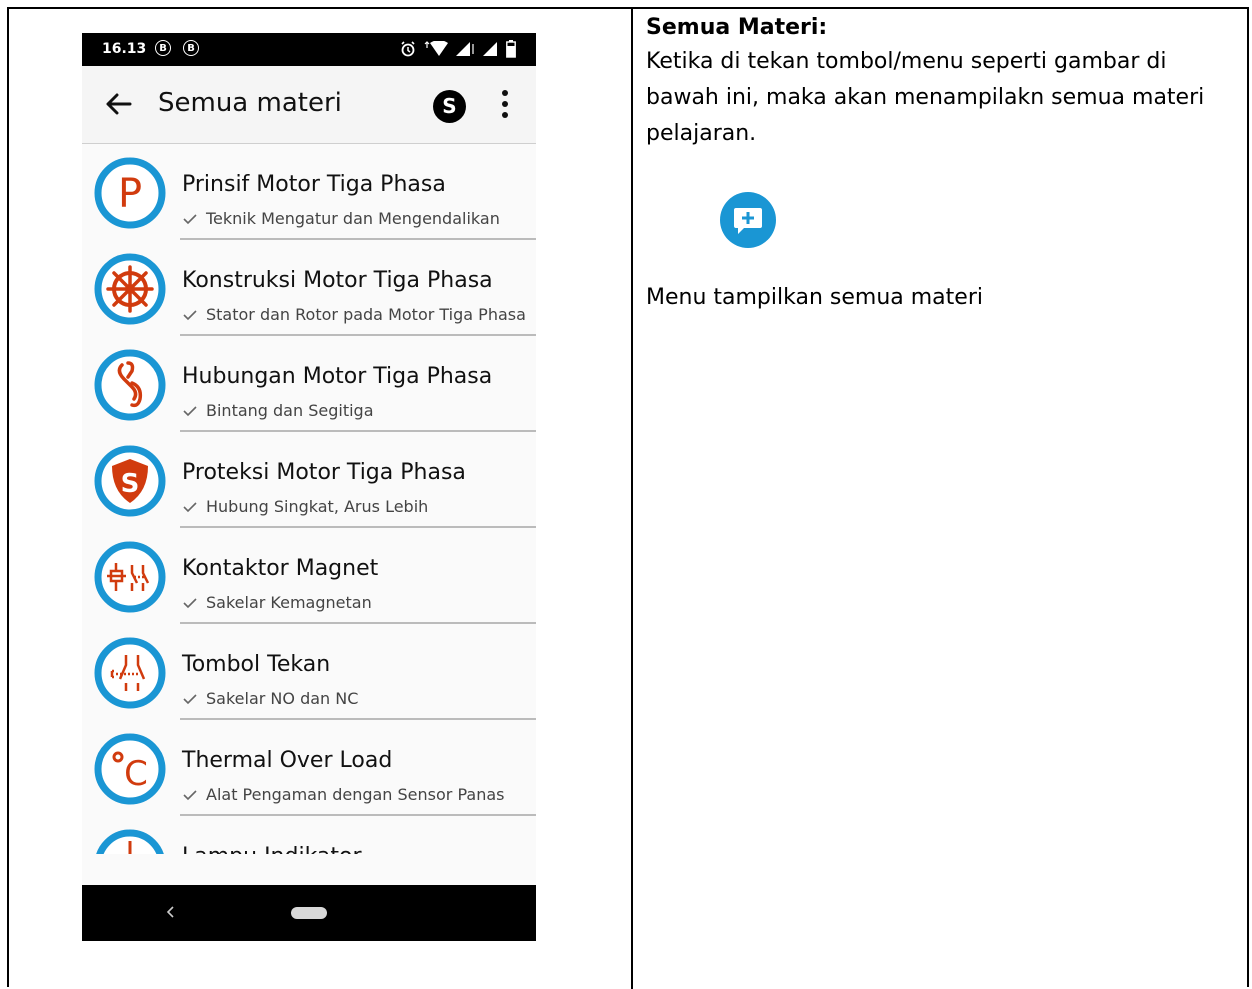  What do you see at coordinates (282, 698) in the screenshot?
I see `list-item-subtitle-text: Sakelar NO dan NC` at bounding box center [282, 698].